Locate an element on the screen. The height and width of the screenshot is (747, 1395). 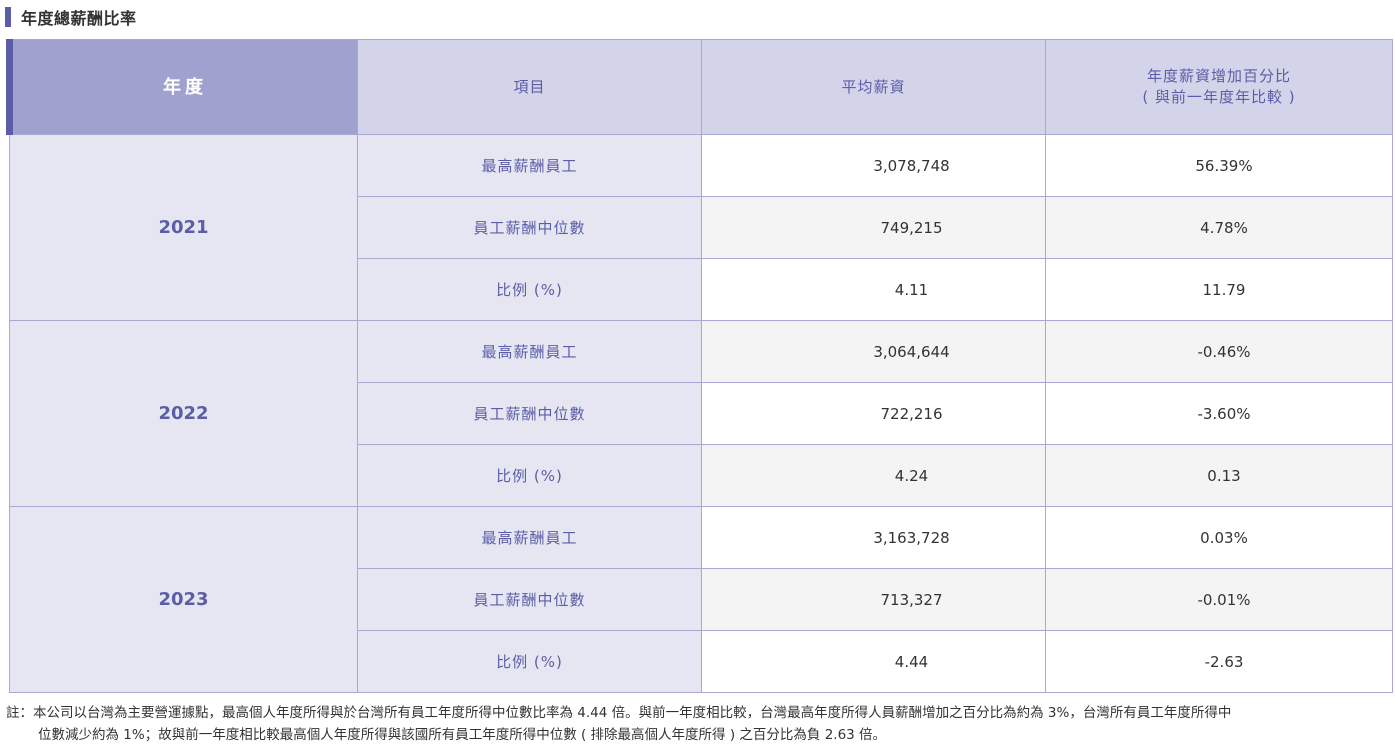
page-title: 年度總薪酬比率 is located at coordinates (79, 18).